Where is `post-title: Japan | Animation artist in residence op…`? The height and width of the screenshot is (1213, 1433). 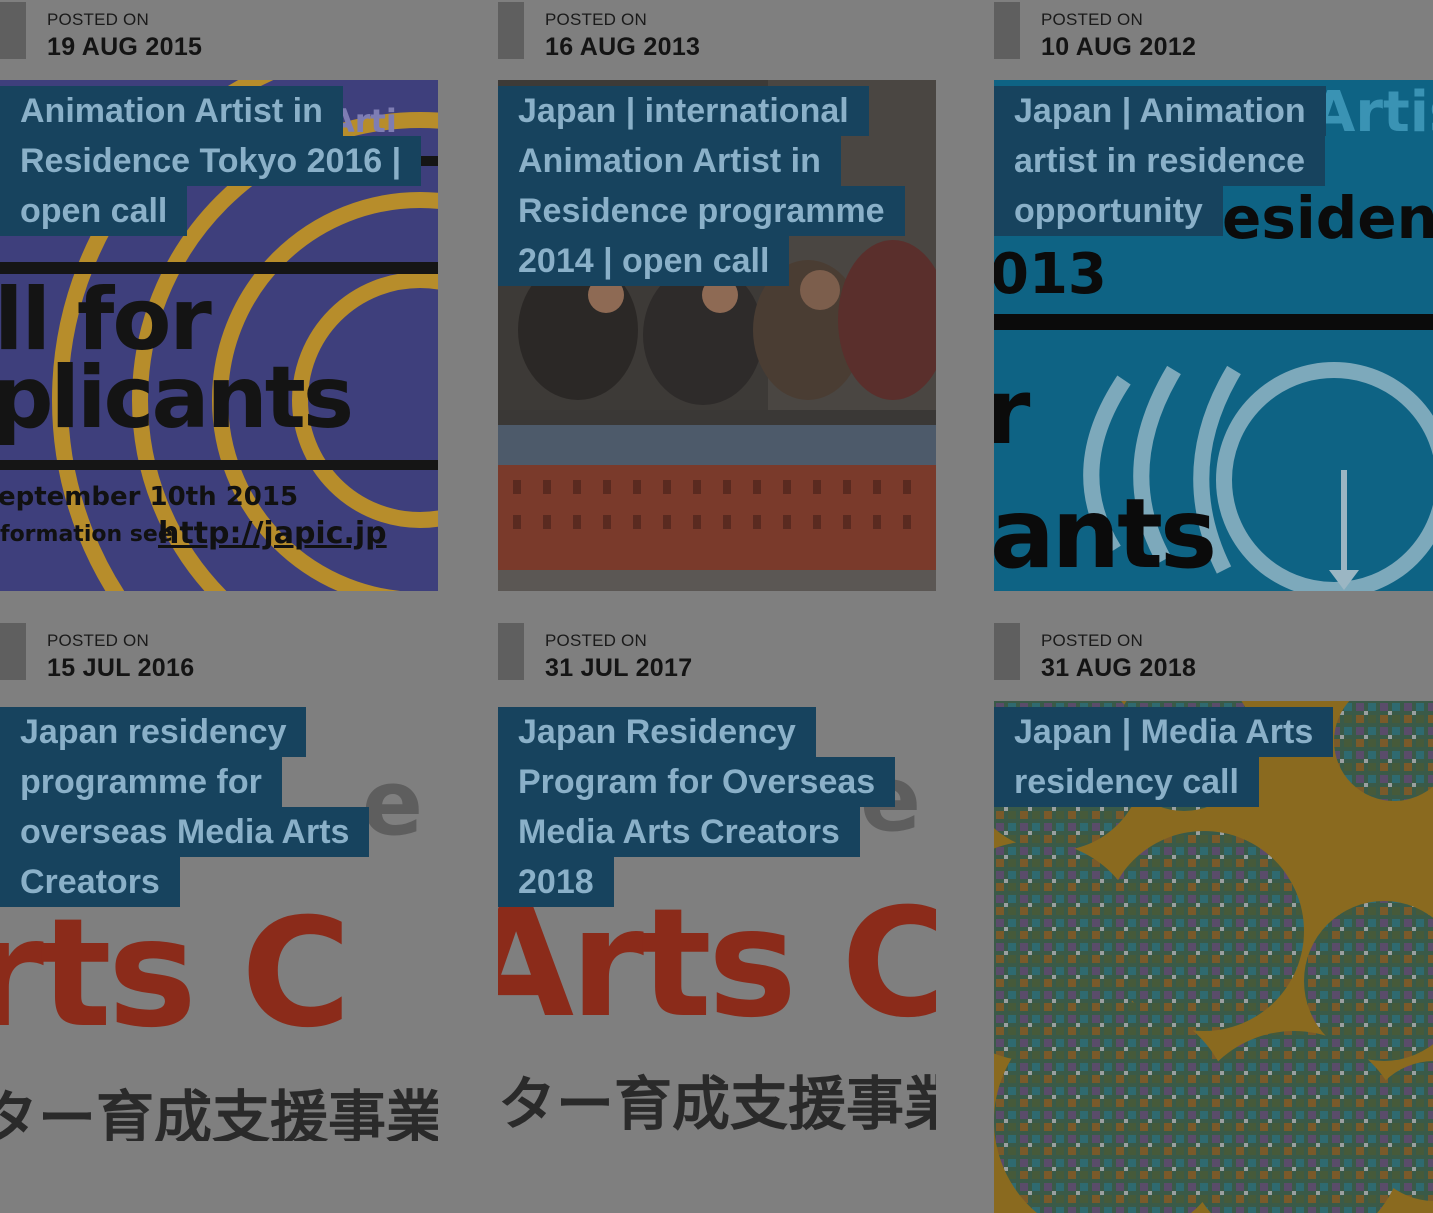
post-title: Japan | Animation artist in residence op… is located at coordinates (1160, 161).